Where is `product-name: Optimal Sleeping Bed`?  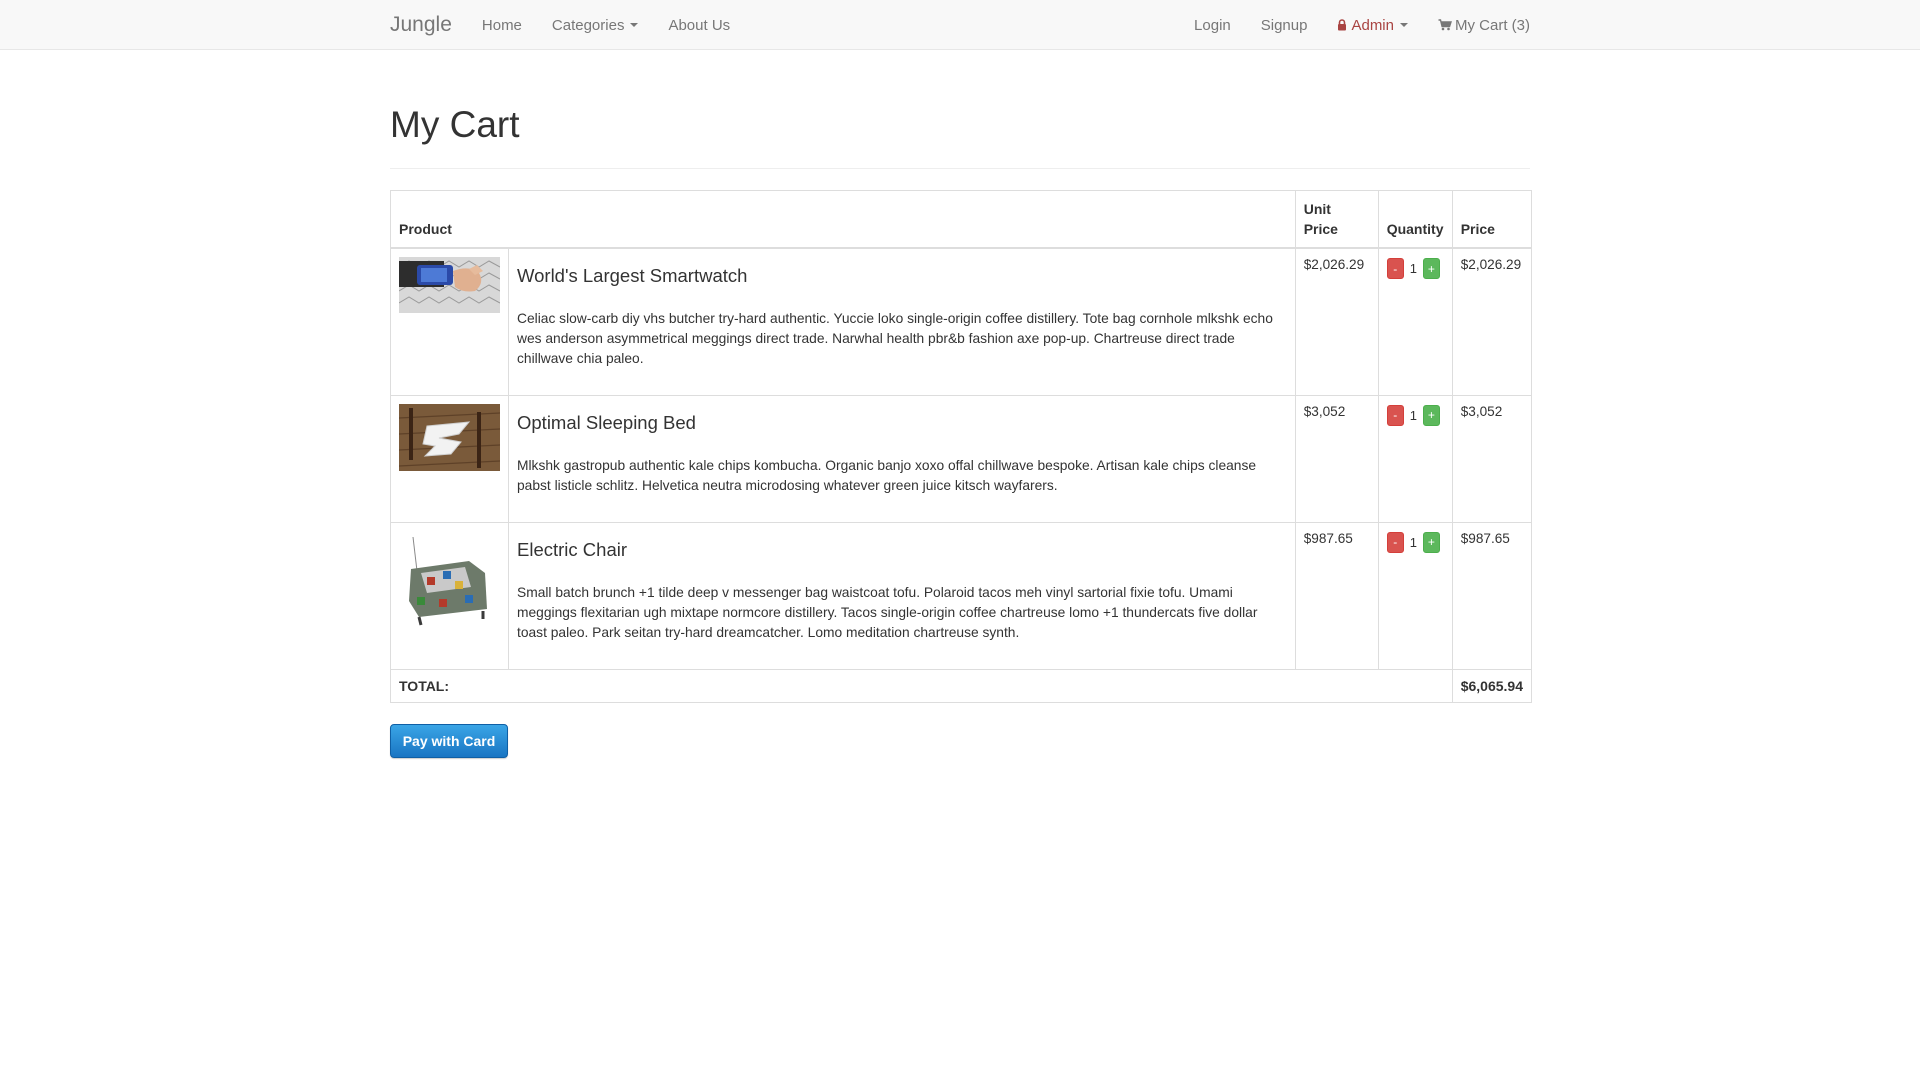 product-name: Optimal Sleeping Bed is located at coordinates (902, 423).